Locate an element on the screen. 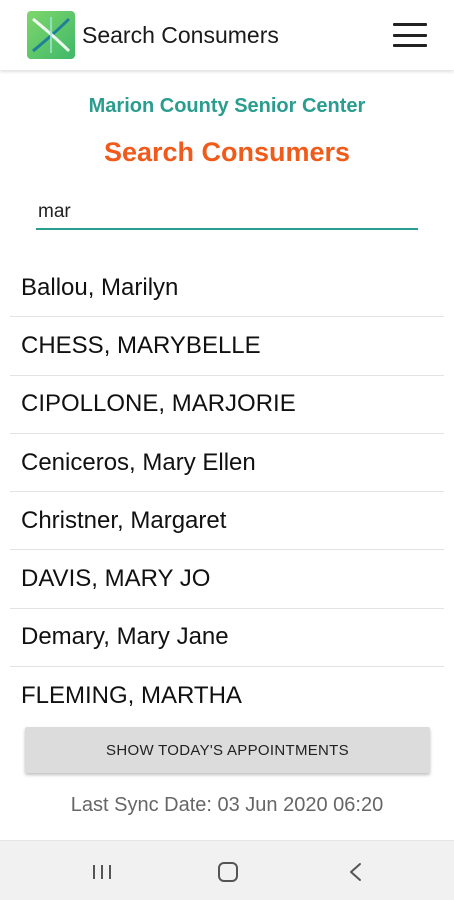 This screenshot has height=900, width=454. list-item: Demary, Mary Jane is located at coordinates (227, 638).